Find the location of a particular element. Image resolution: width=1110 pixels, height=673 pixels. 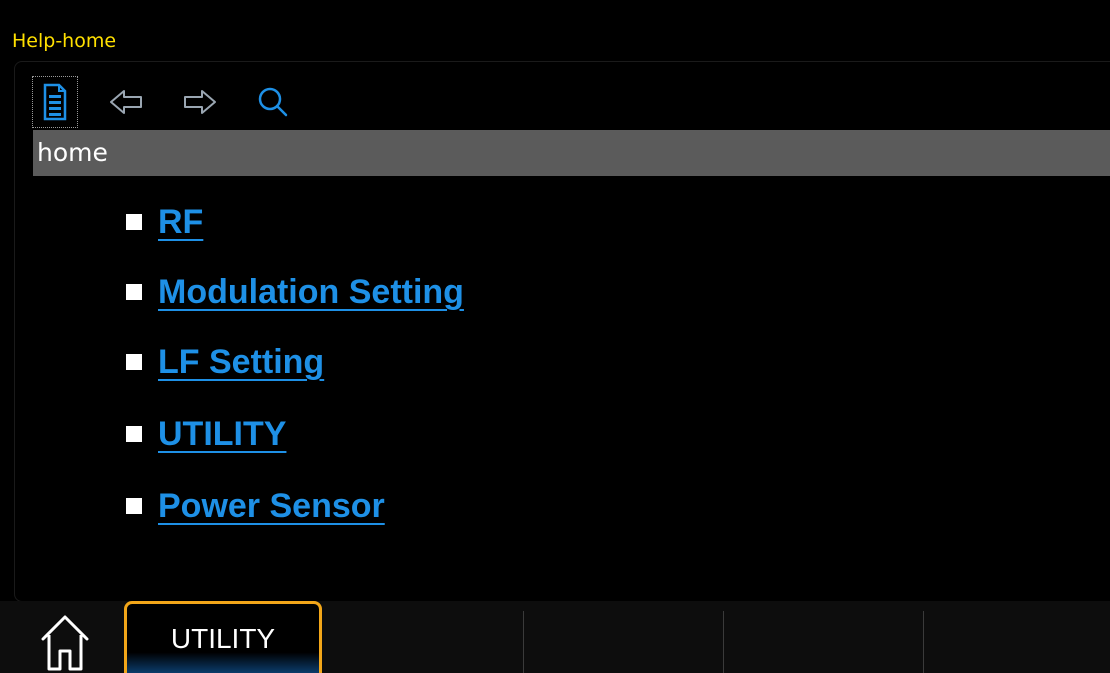

home-button is located at coordinates (65, 641).